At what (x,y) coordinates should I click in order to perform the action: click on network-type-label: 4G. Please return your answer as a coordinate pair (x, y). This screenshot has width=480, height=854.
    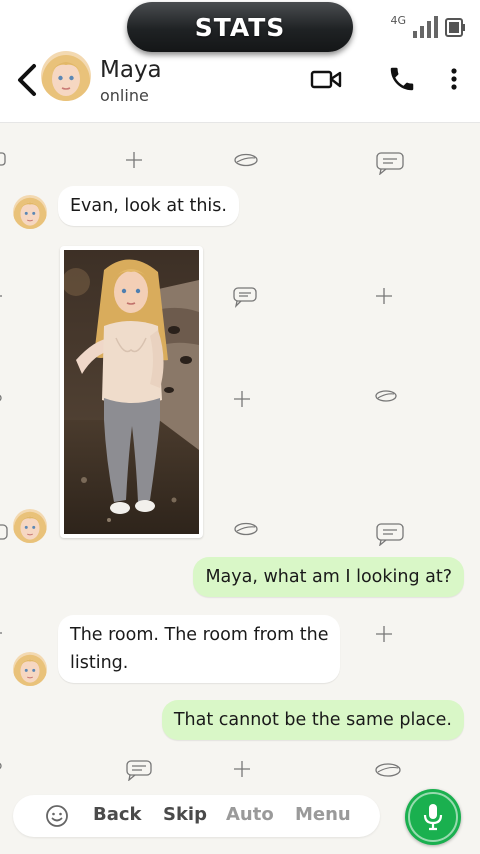
    Looking at the image, I should click on (398, 20).